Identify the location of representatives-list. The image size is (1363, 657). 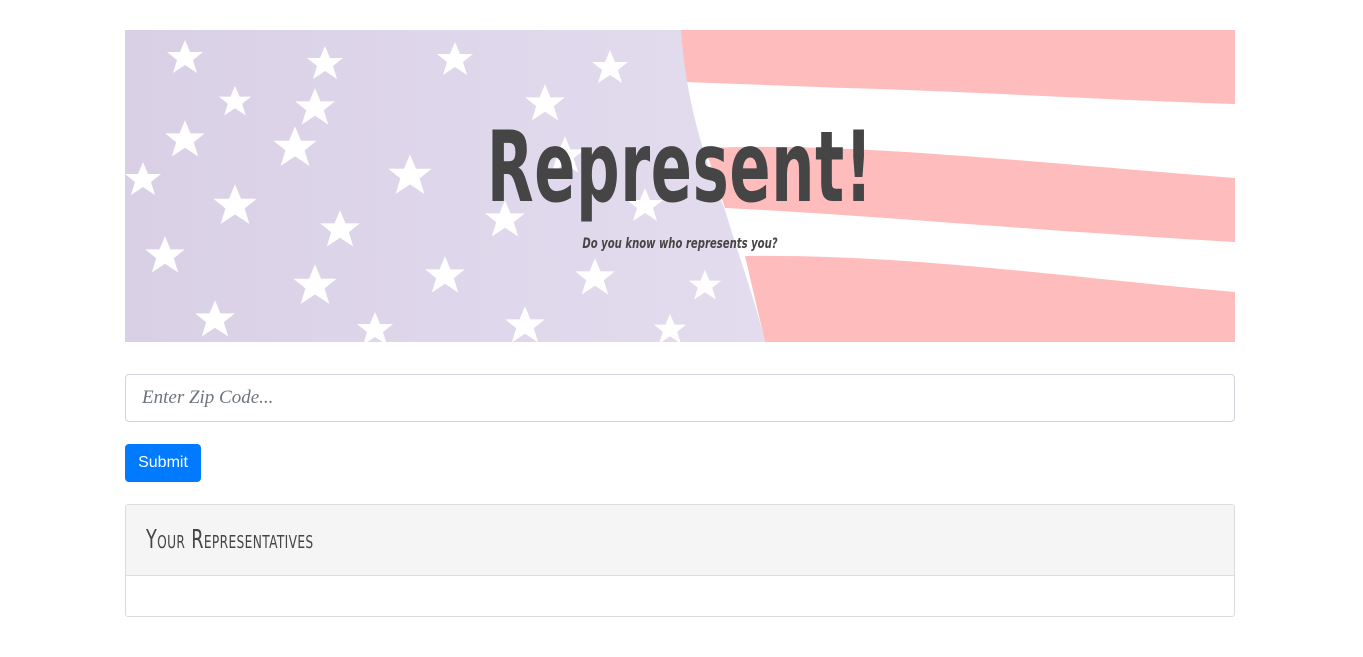
(680, 596).